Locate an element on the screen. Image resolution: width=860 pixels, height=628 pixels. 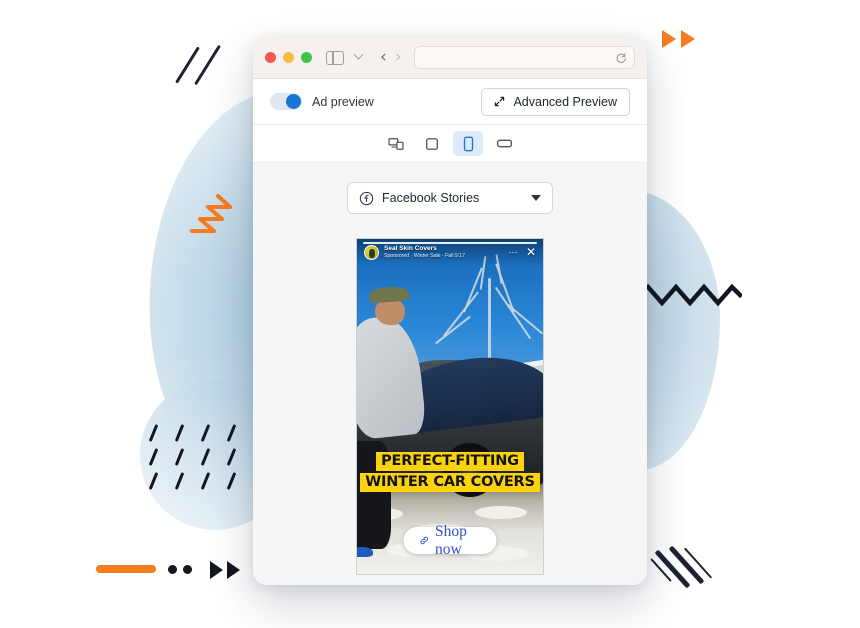
forward-button: › is located at coordinates (398, 57).